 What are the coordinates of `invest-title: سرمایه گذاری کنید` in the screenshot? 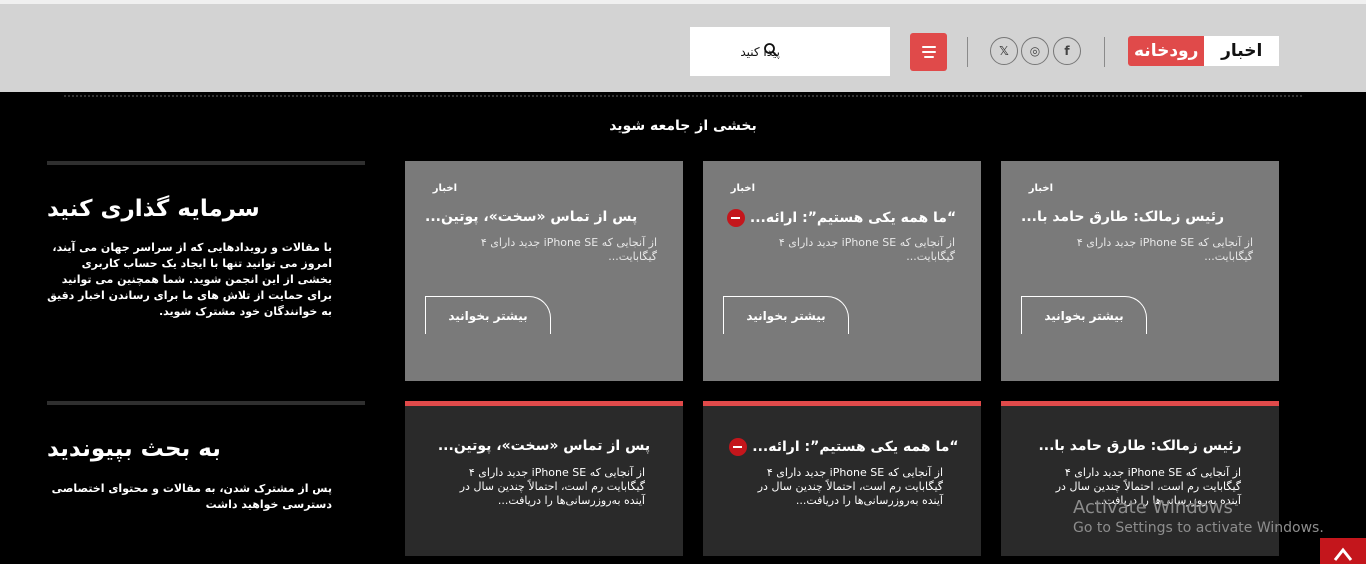 It's located at (153, 209).